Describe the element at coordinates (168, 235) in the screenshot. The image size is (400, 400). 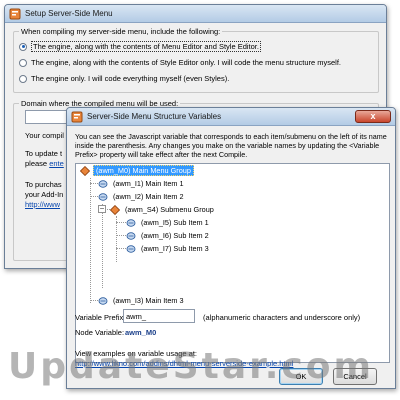
I see `tree-node-sub-item-2: (awm_I6) Sub Item 2` at that location.